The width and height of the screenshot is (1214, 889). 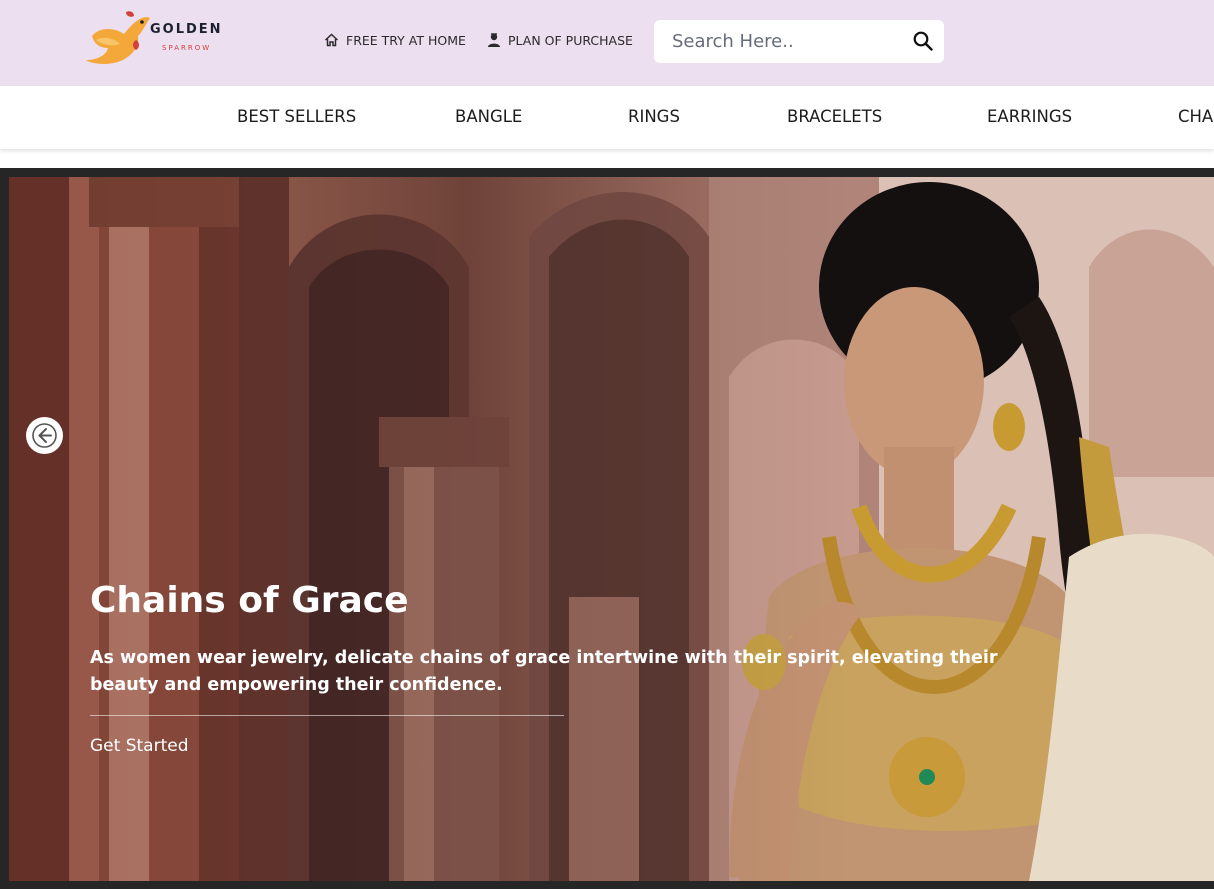 I want to click on nav-item-chains: CHAINS, so click(x=1196, y=116).